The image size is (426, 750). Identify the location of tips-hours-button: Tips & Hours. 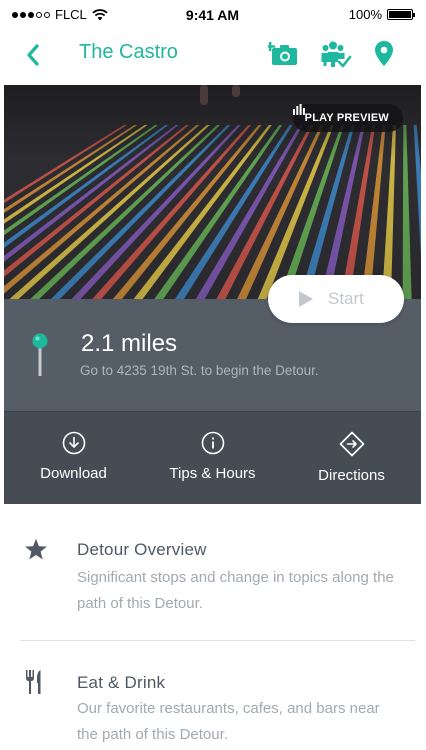
(212, 458).